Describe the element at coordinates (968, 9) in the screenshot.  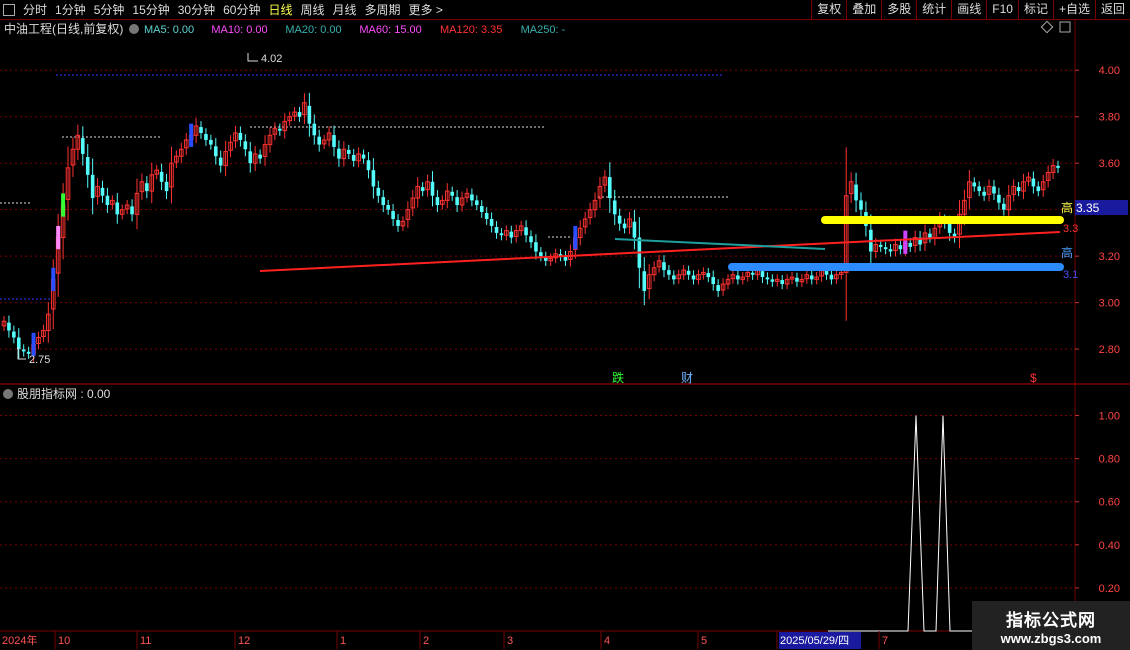
I see `toolbar-button: 画线` at that location.